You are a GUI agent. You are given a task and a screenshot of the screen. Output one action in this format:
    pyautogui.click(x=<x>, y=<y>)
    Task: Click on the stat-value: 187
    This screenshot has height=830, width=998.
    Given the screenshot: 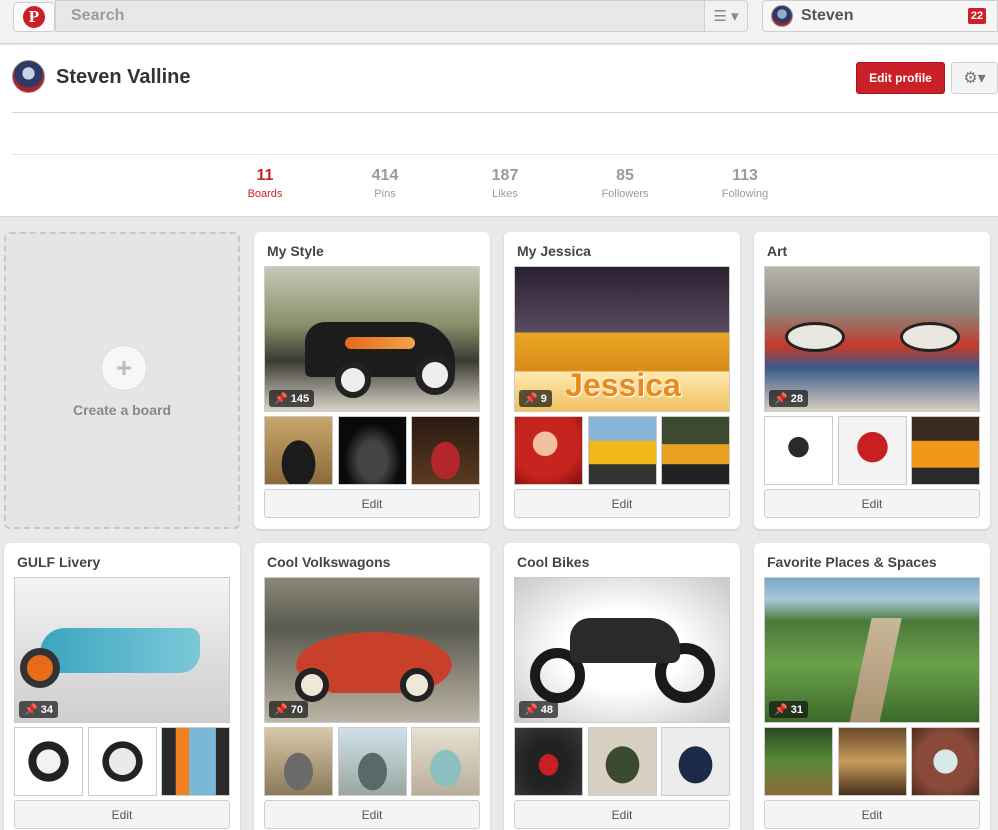 What is the action you would take?
    pyautogui.click(x=505, y=175)
    